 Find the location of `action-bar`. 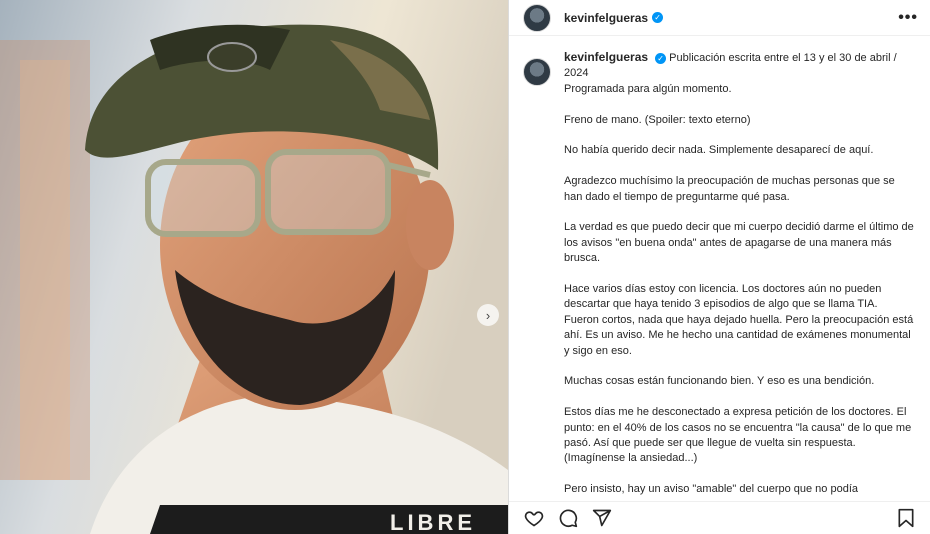

action-bar is located at coordinates (719, 517).